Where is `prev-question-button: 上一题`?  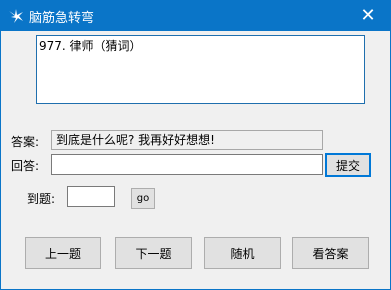 prev-question-button: 上一题 is located at coordinates (63, 253).